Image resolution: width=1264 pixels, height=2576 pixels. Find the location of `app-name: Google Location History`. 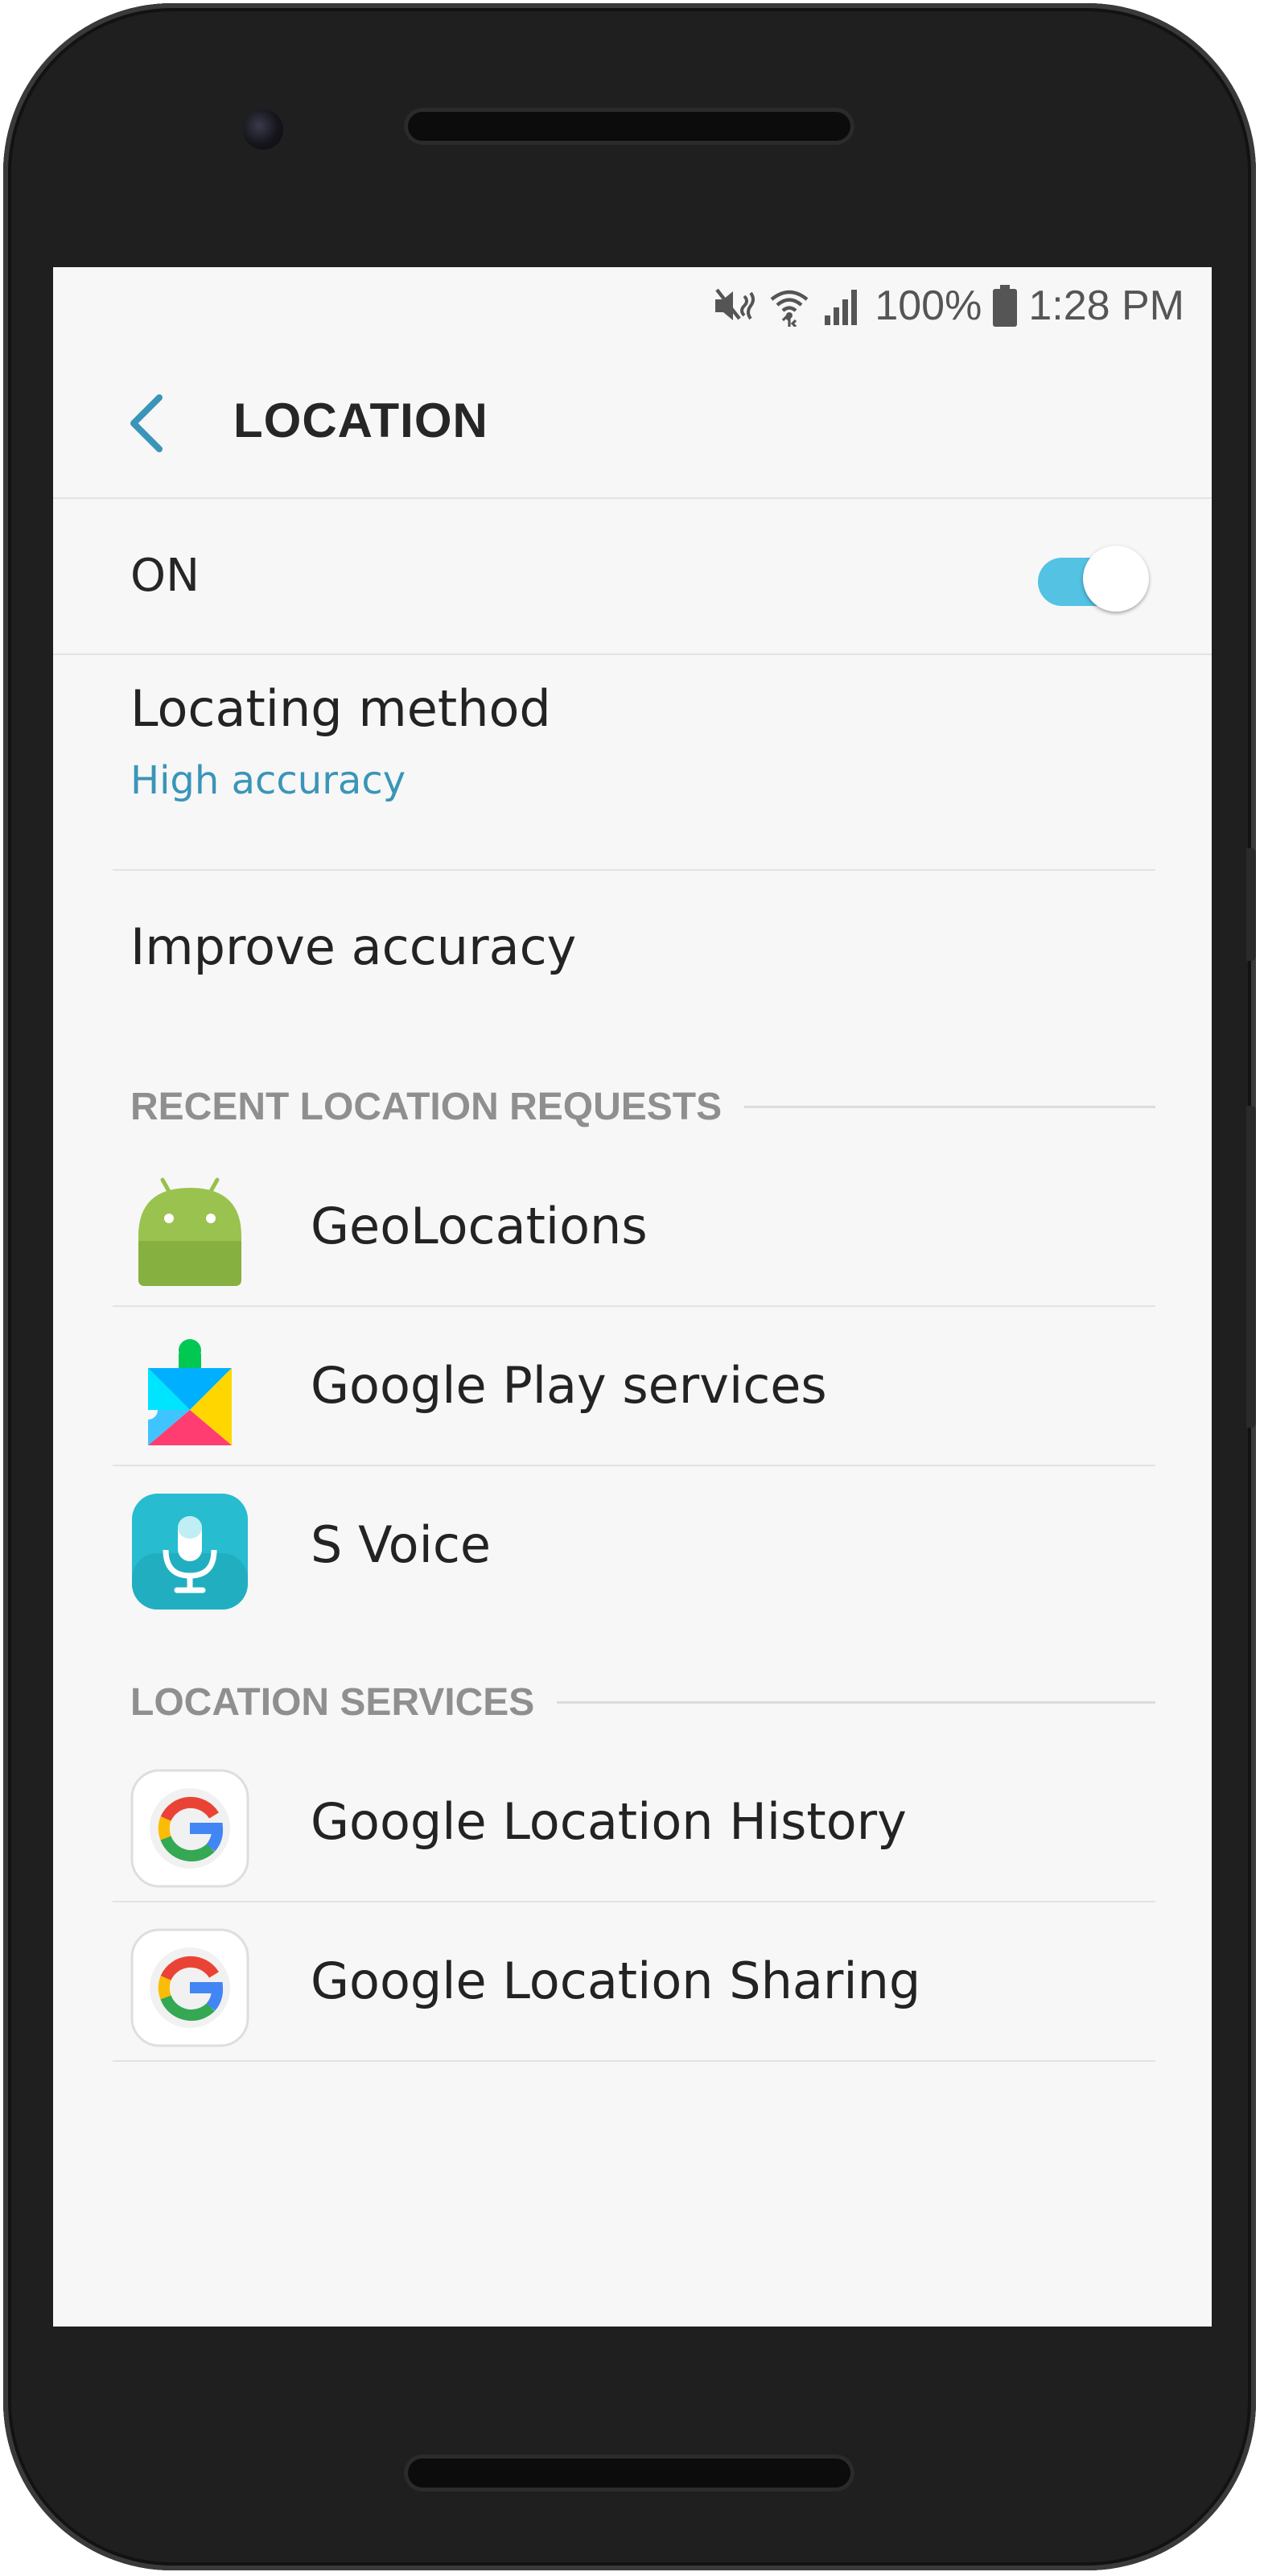

app-name: Google Location History is located at coordinates (609, 1821).